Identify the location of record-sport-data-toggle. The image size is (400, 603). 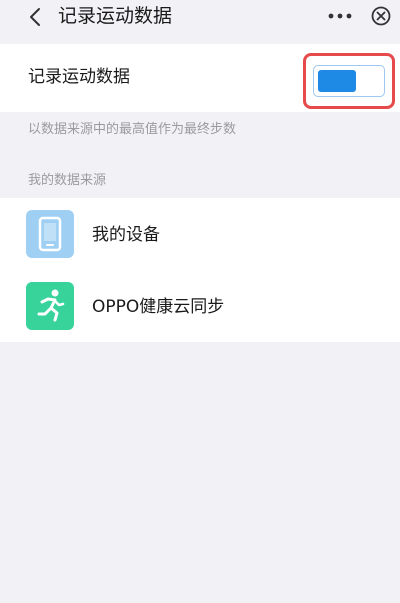
(349, 81).